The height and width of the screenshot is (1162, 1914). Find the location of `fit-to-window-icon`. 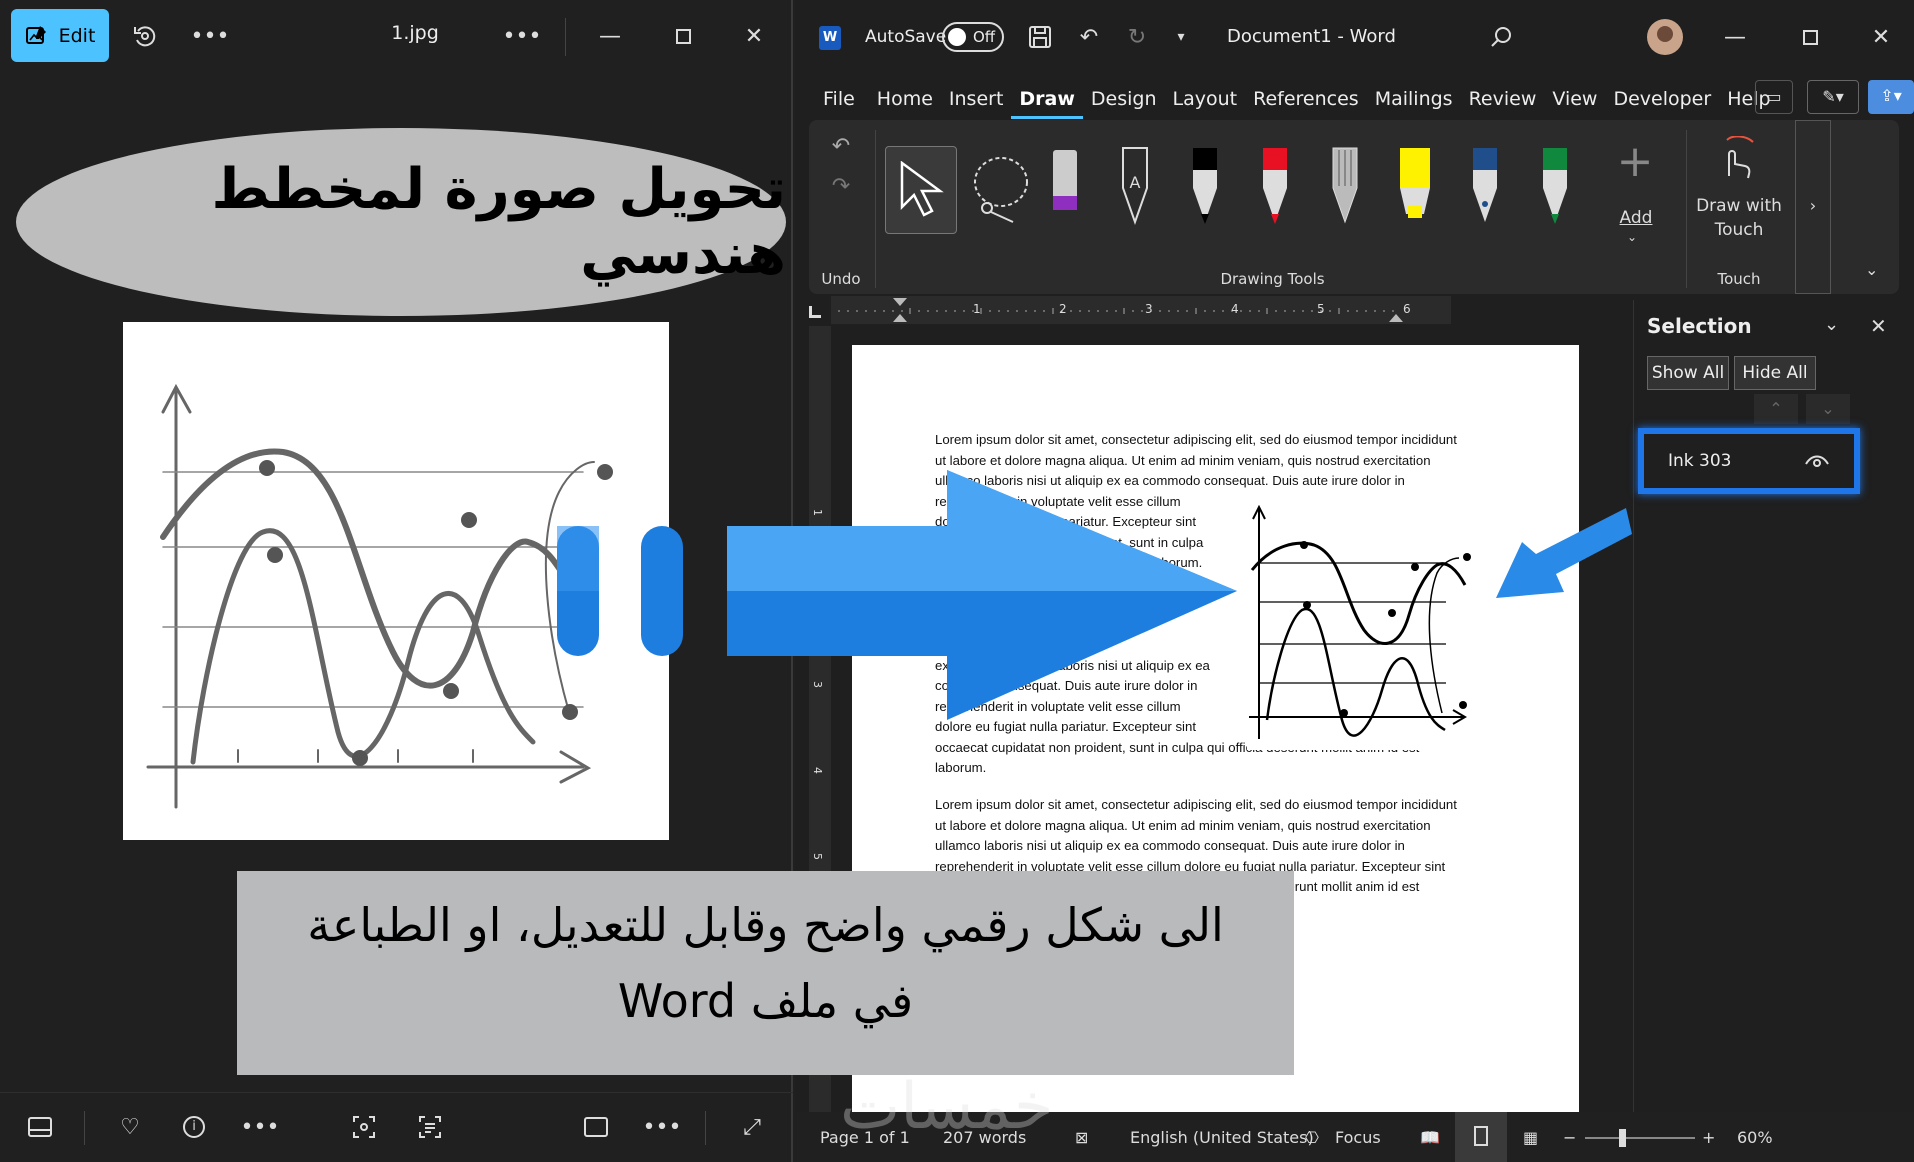

fit-to-window-icon is located at coordinates (596, 1127).